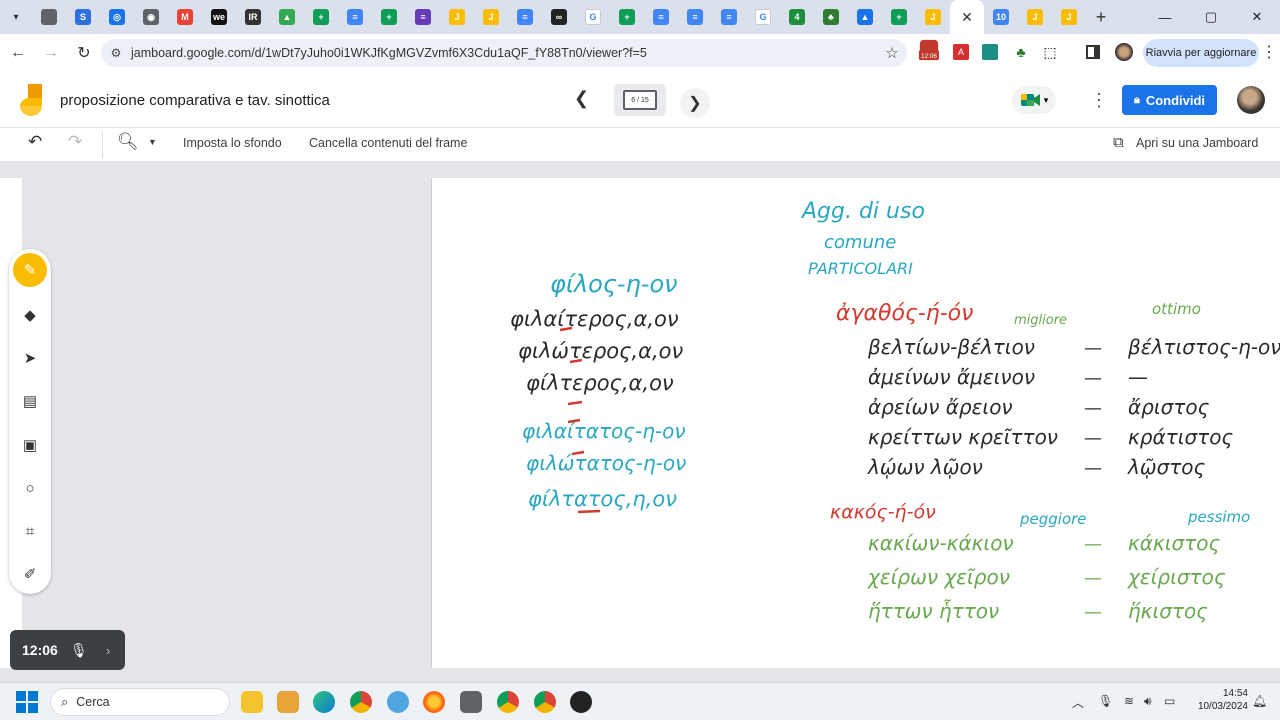 The image size is (1280, 720). What do you see at coordinates (140, 702) in the screenshot?
I see `taskbar-search: ⌕ Cerca` at bounding box center [140, 702].